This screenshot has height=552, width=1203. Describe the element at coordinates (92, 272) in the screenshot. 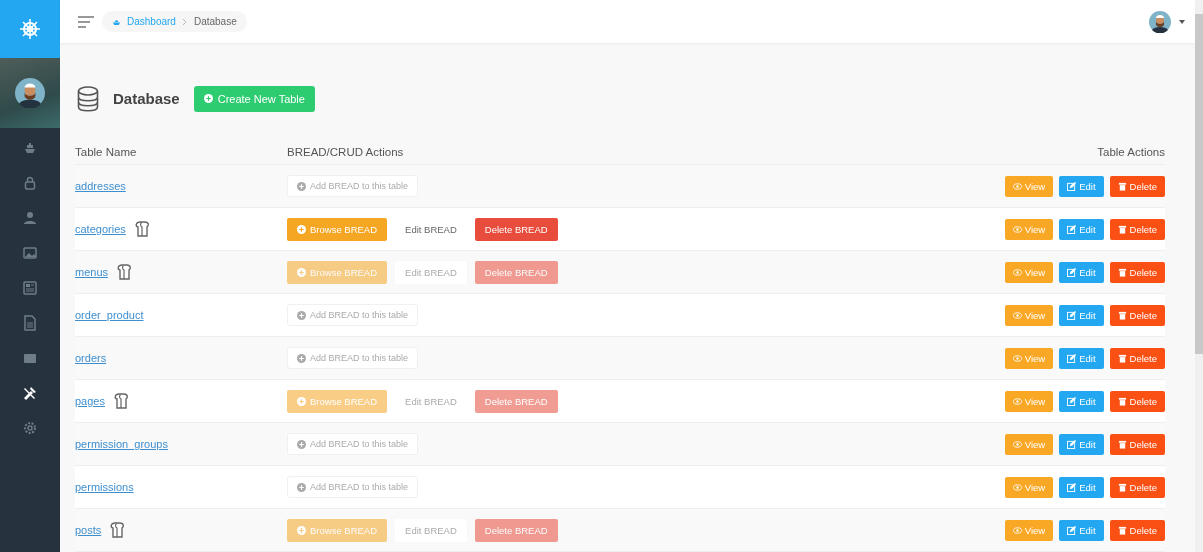

I see `table-name-link: menus` at that location.